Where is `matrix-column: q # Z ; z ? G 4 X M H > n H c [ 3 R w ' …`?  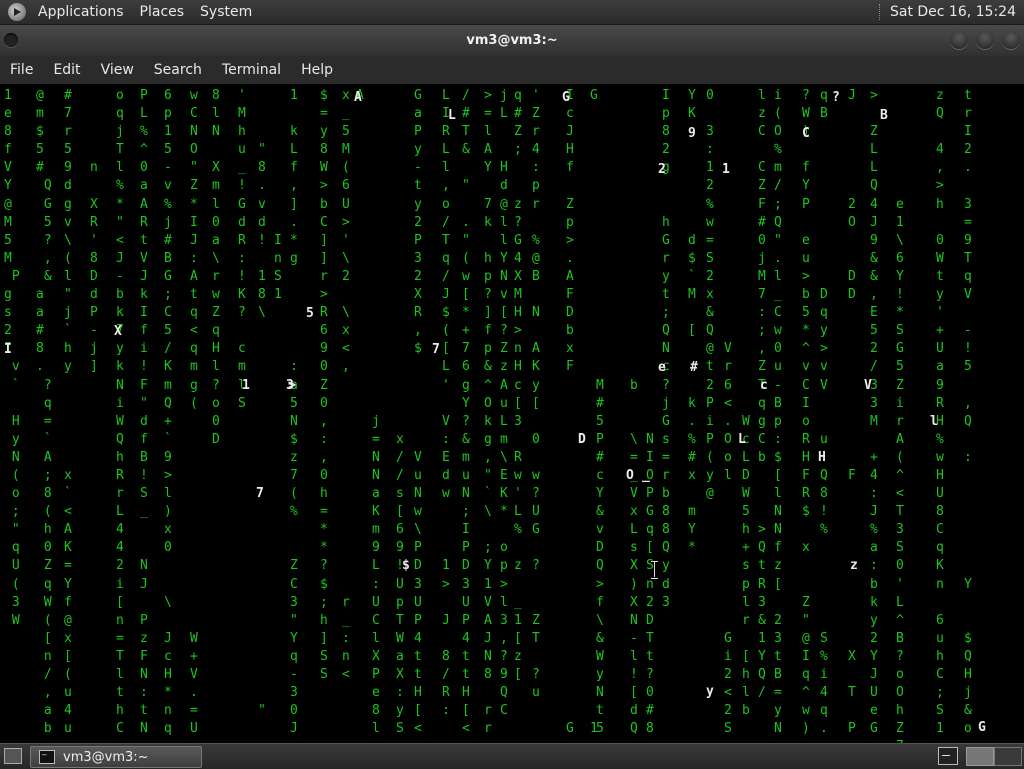
matrix-column: q # Z ; z ? G 4 X M H > n H c [ 3 R w ' … is located at coordinates (518, 385).